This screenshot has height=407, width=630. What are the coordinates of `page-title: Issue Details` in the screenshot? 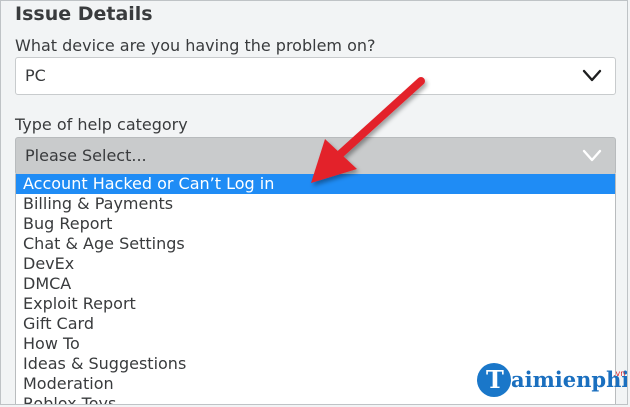 It's located at (84, 14).